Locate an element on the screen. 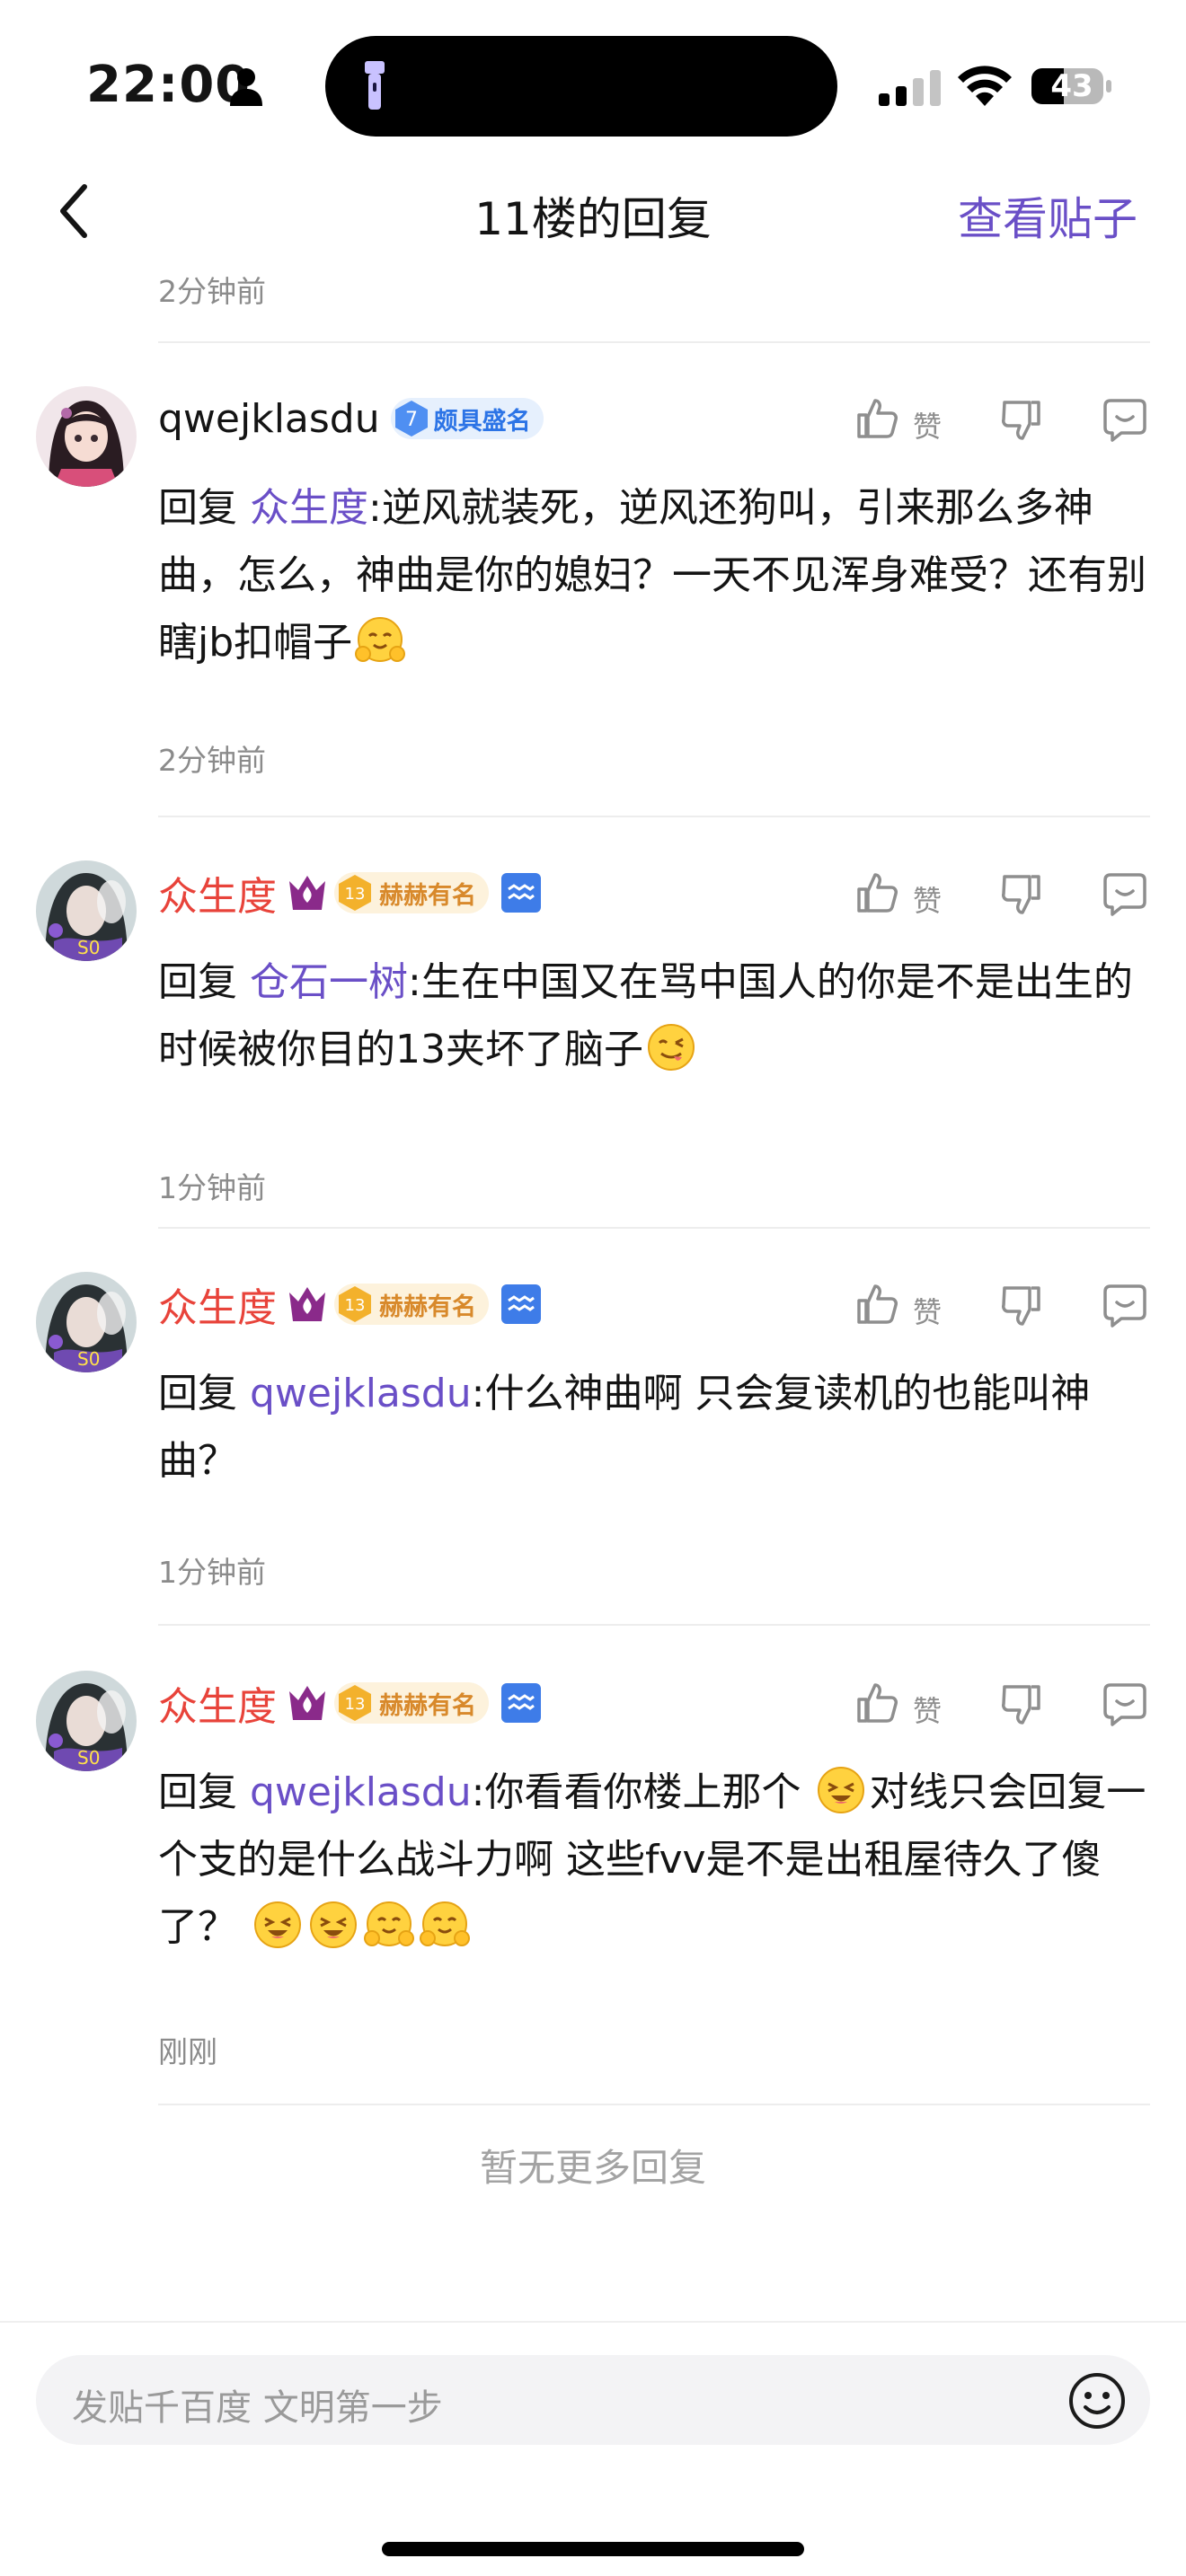 The image size is (1186, 2576). reply-input: 发贴千百度 文明第一步 is located at coordinates (593, 2400).